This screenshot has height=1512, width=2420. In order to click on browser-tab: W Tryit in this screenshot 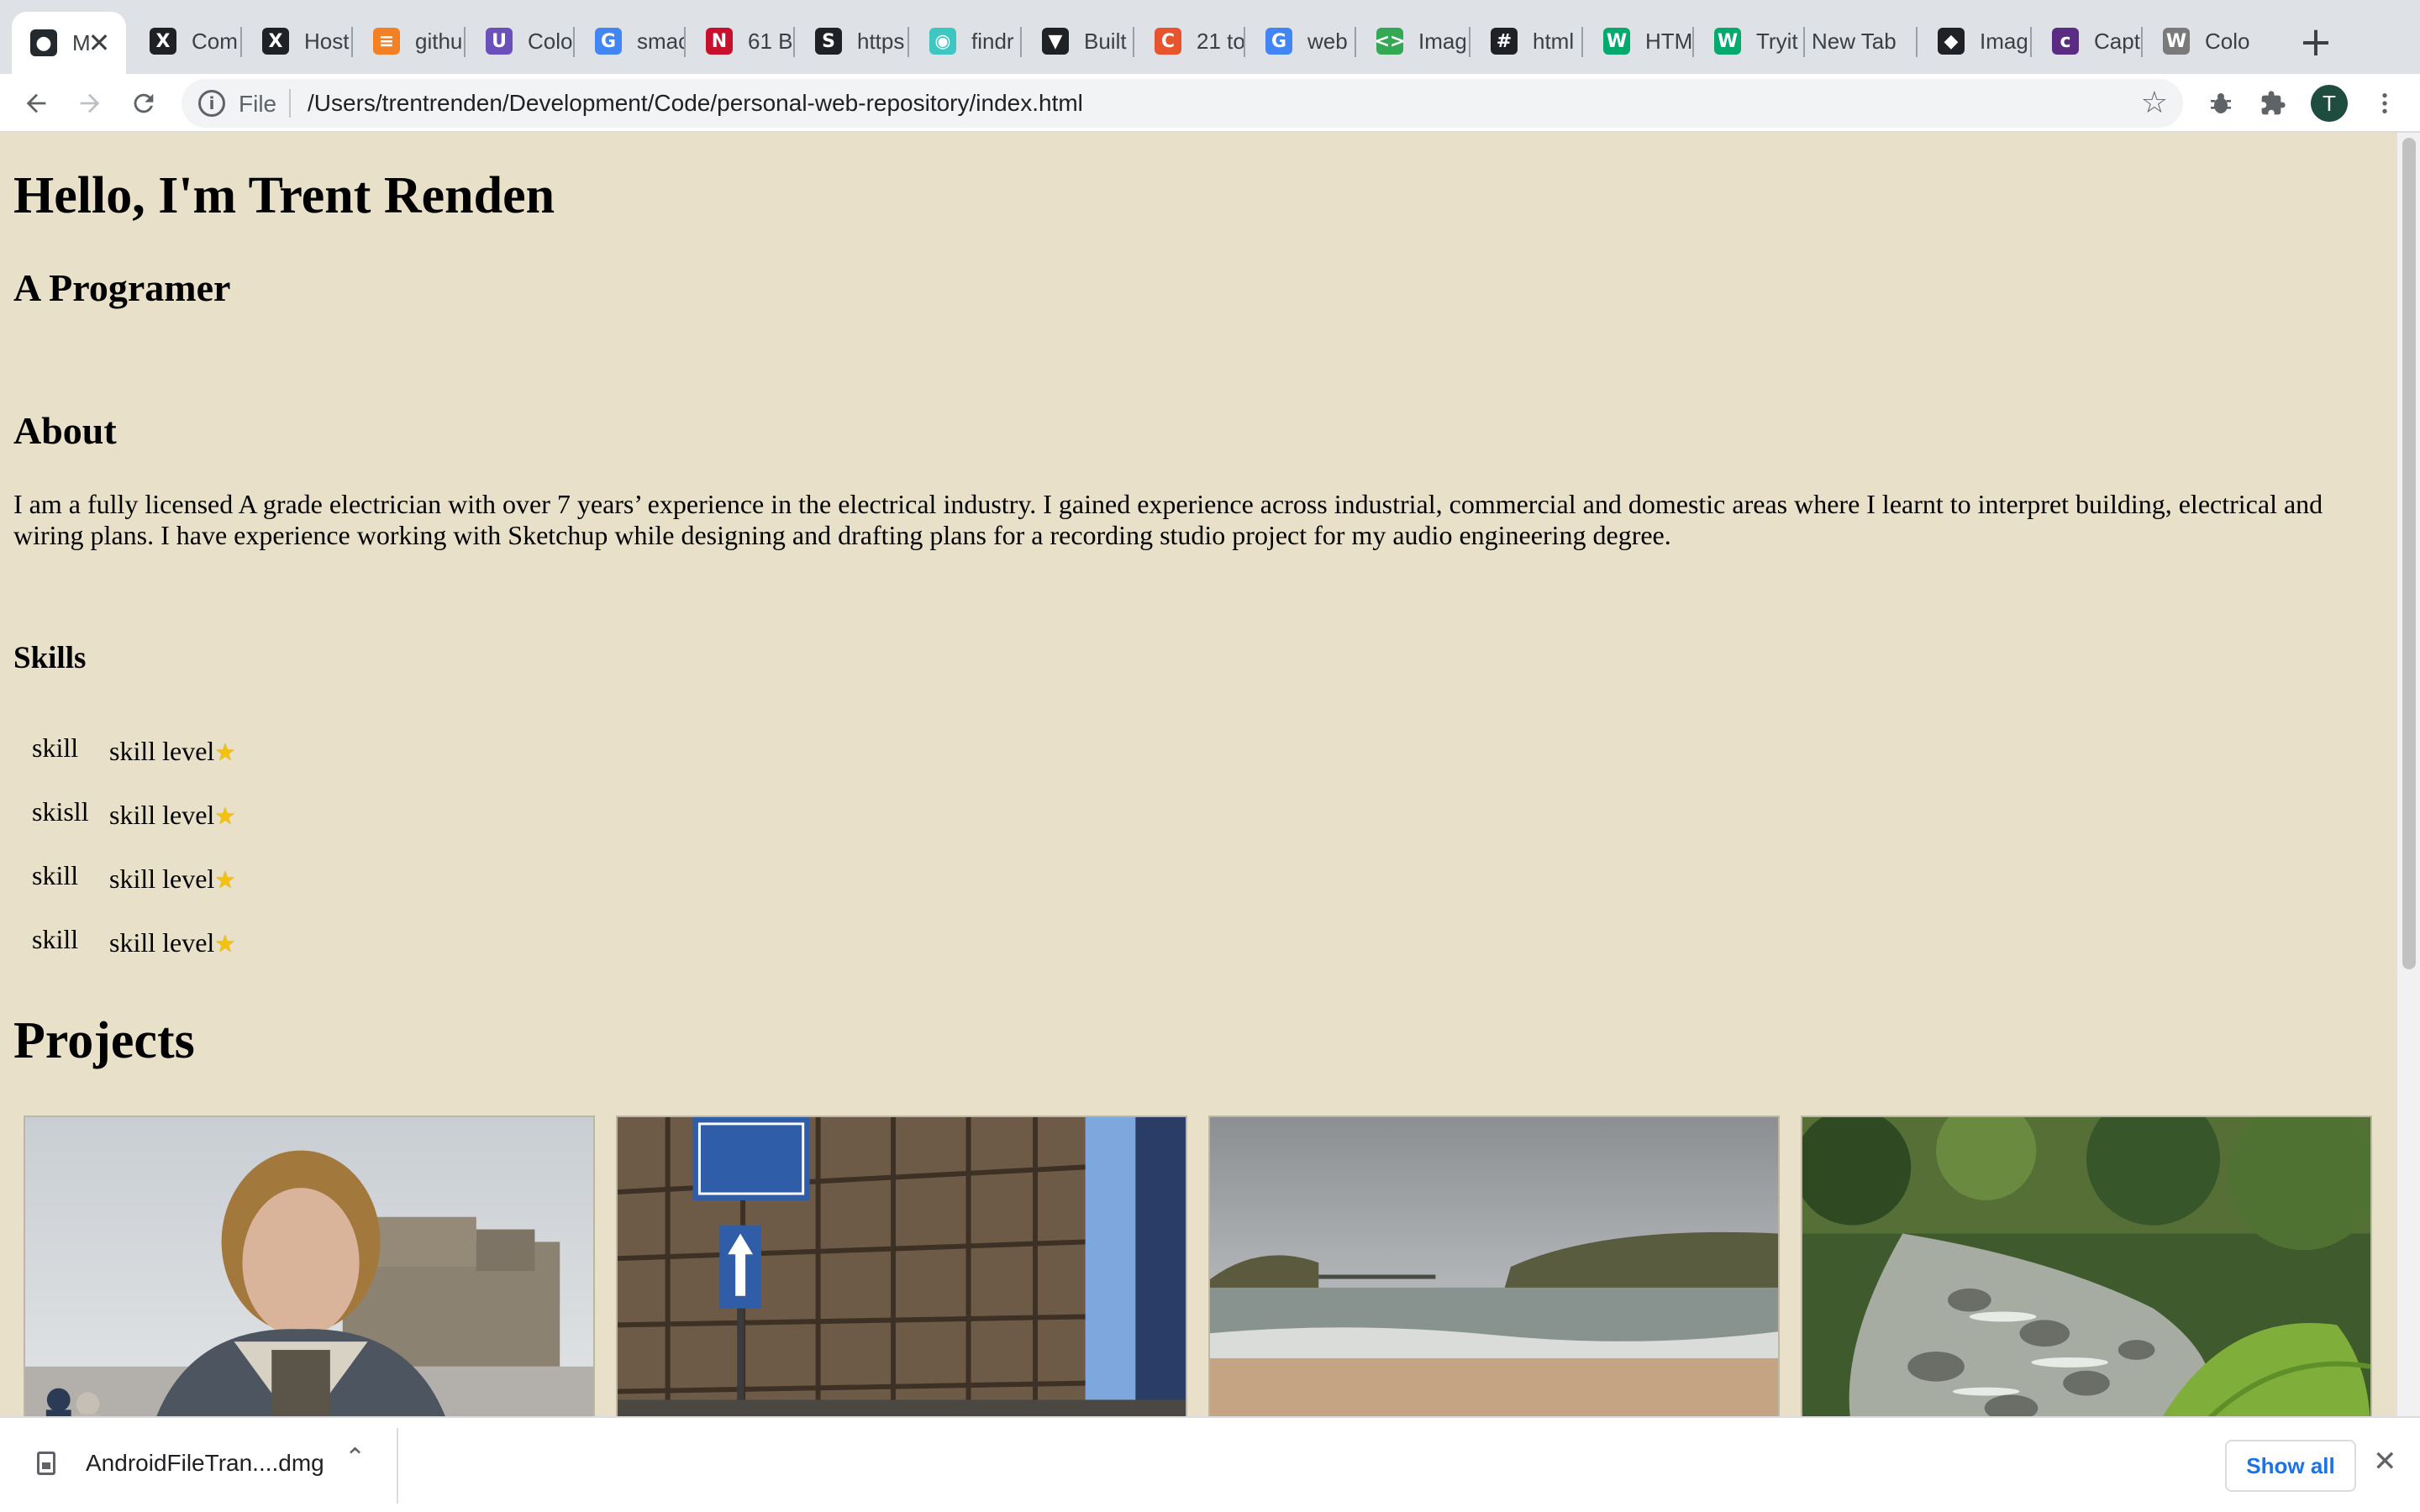, I will do `click(1750, 41)`.